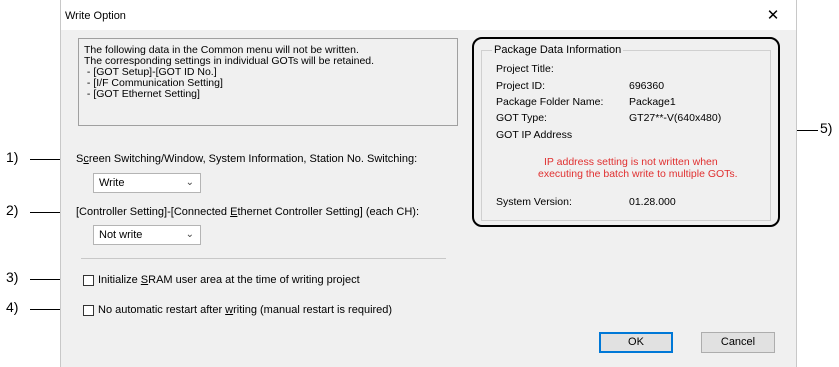 The image size is (839, 367). Describe the element at coordinates (525, 69) in the screenshot. I see `project-title-label: Project Title:` at that location.